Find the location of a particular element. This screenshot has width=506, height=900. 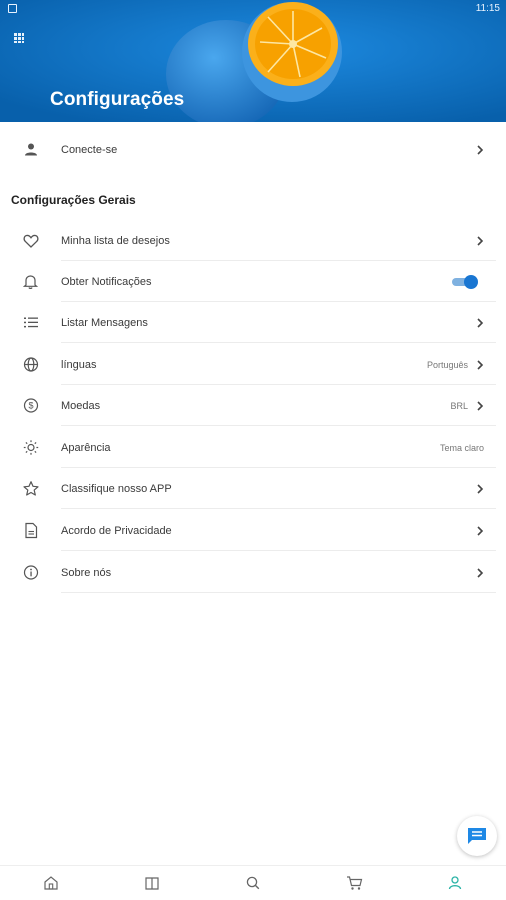

wishlist-label: Minha lista de desejos is located at coordinates (115, 240).